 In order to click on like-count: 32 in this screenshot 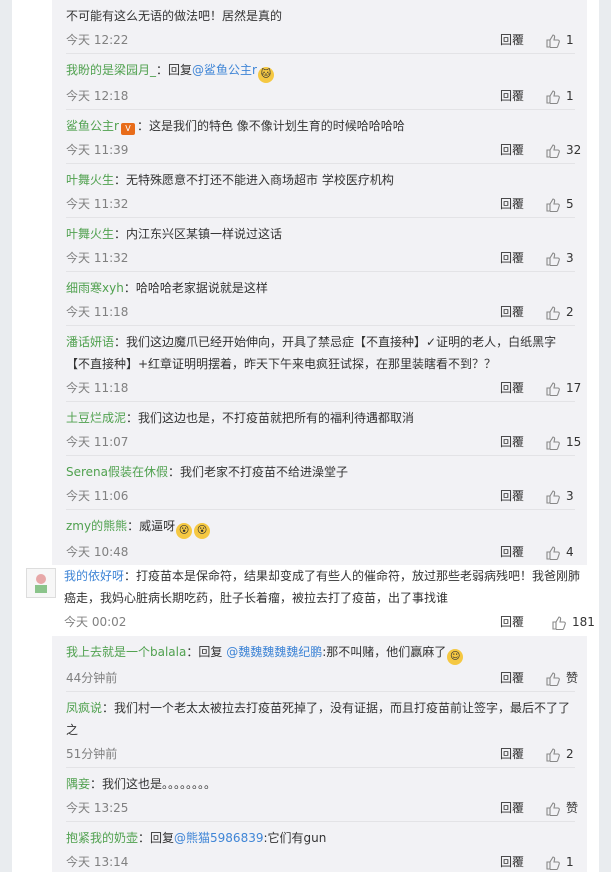, I will do `click(574, 150)`.